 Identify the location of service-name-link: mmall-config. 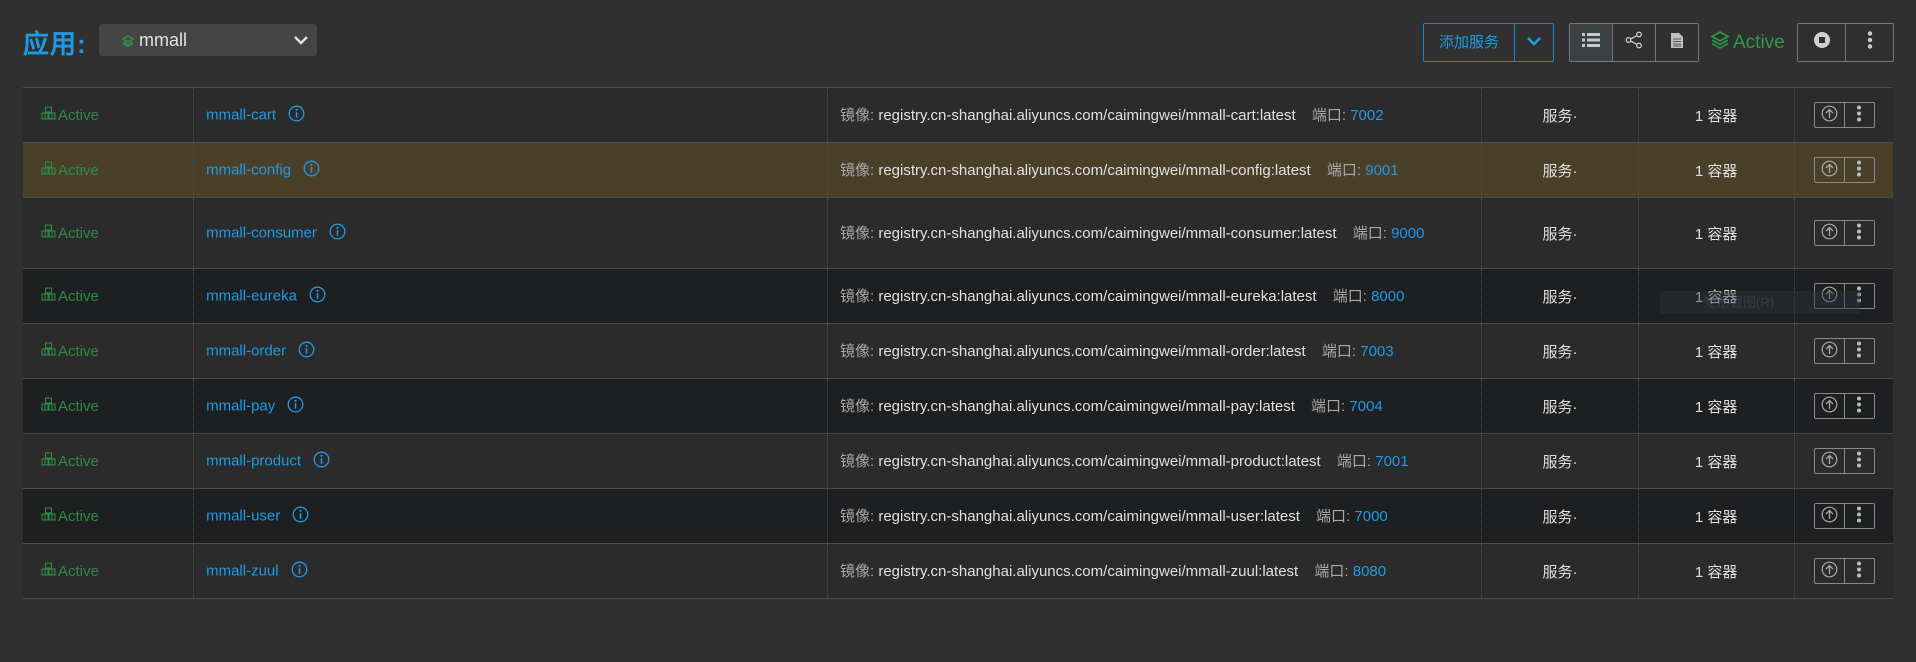
(248, 169).